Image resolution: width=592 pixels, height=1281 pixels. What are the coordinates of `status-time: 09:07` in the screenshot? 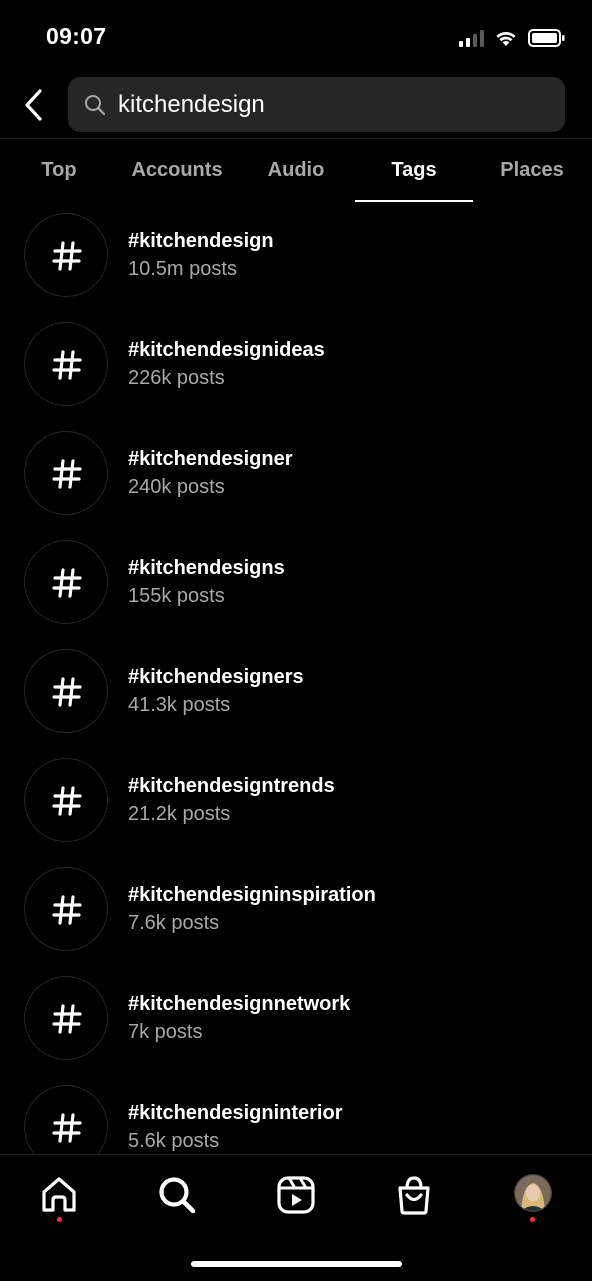 It's located at (76, 36).